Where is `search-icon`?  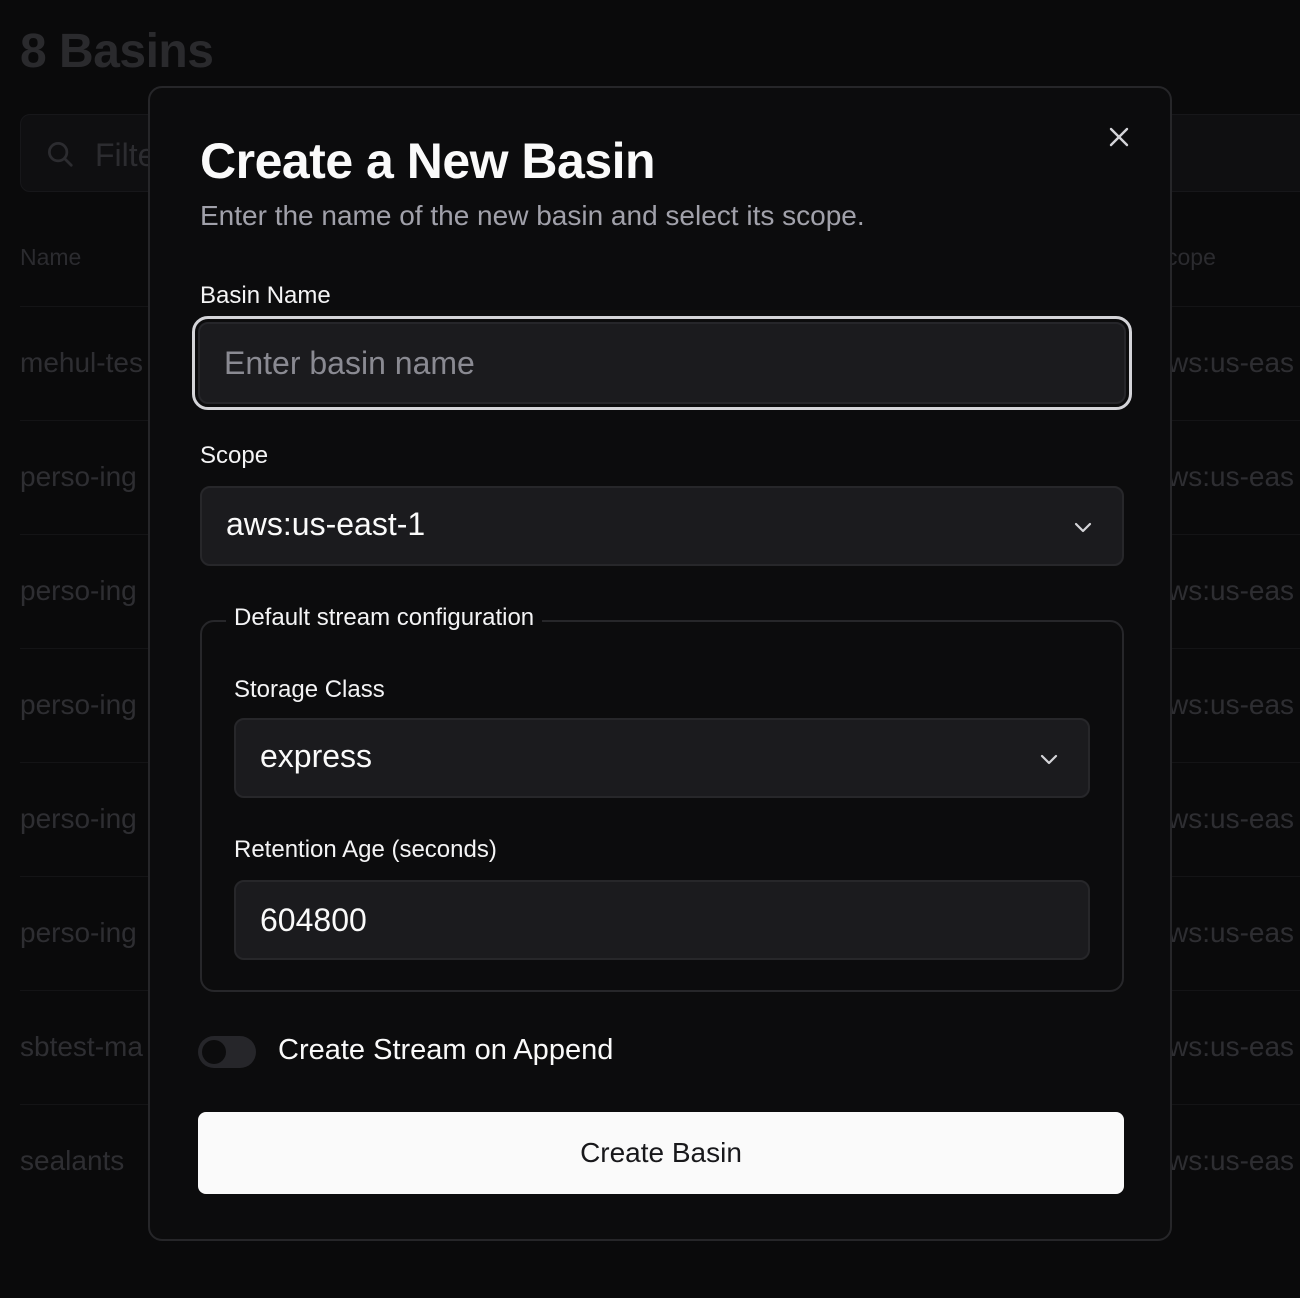 search-icon is located at coordinates (60, 154).